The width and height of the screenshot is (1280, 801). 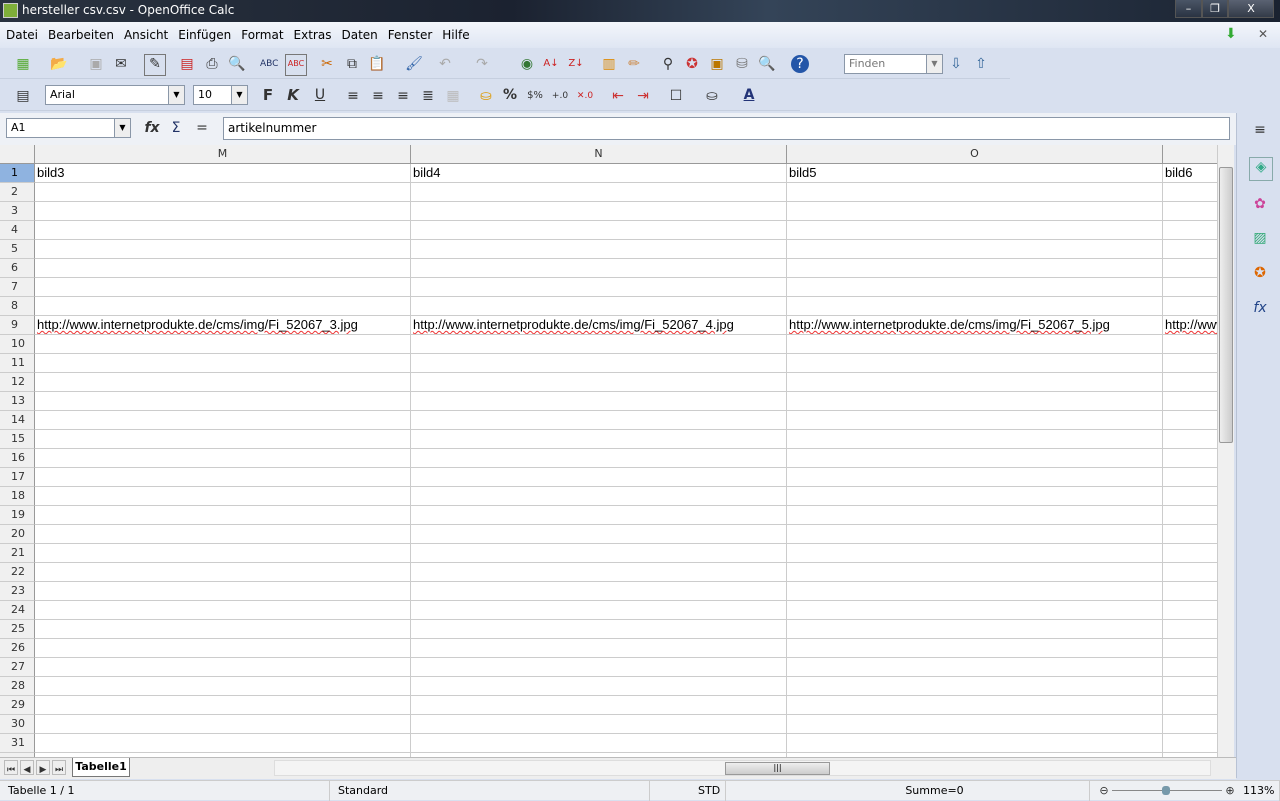 I want to click on styles-formatting-icon: ✿, so click(x=1260, y=204).